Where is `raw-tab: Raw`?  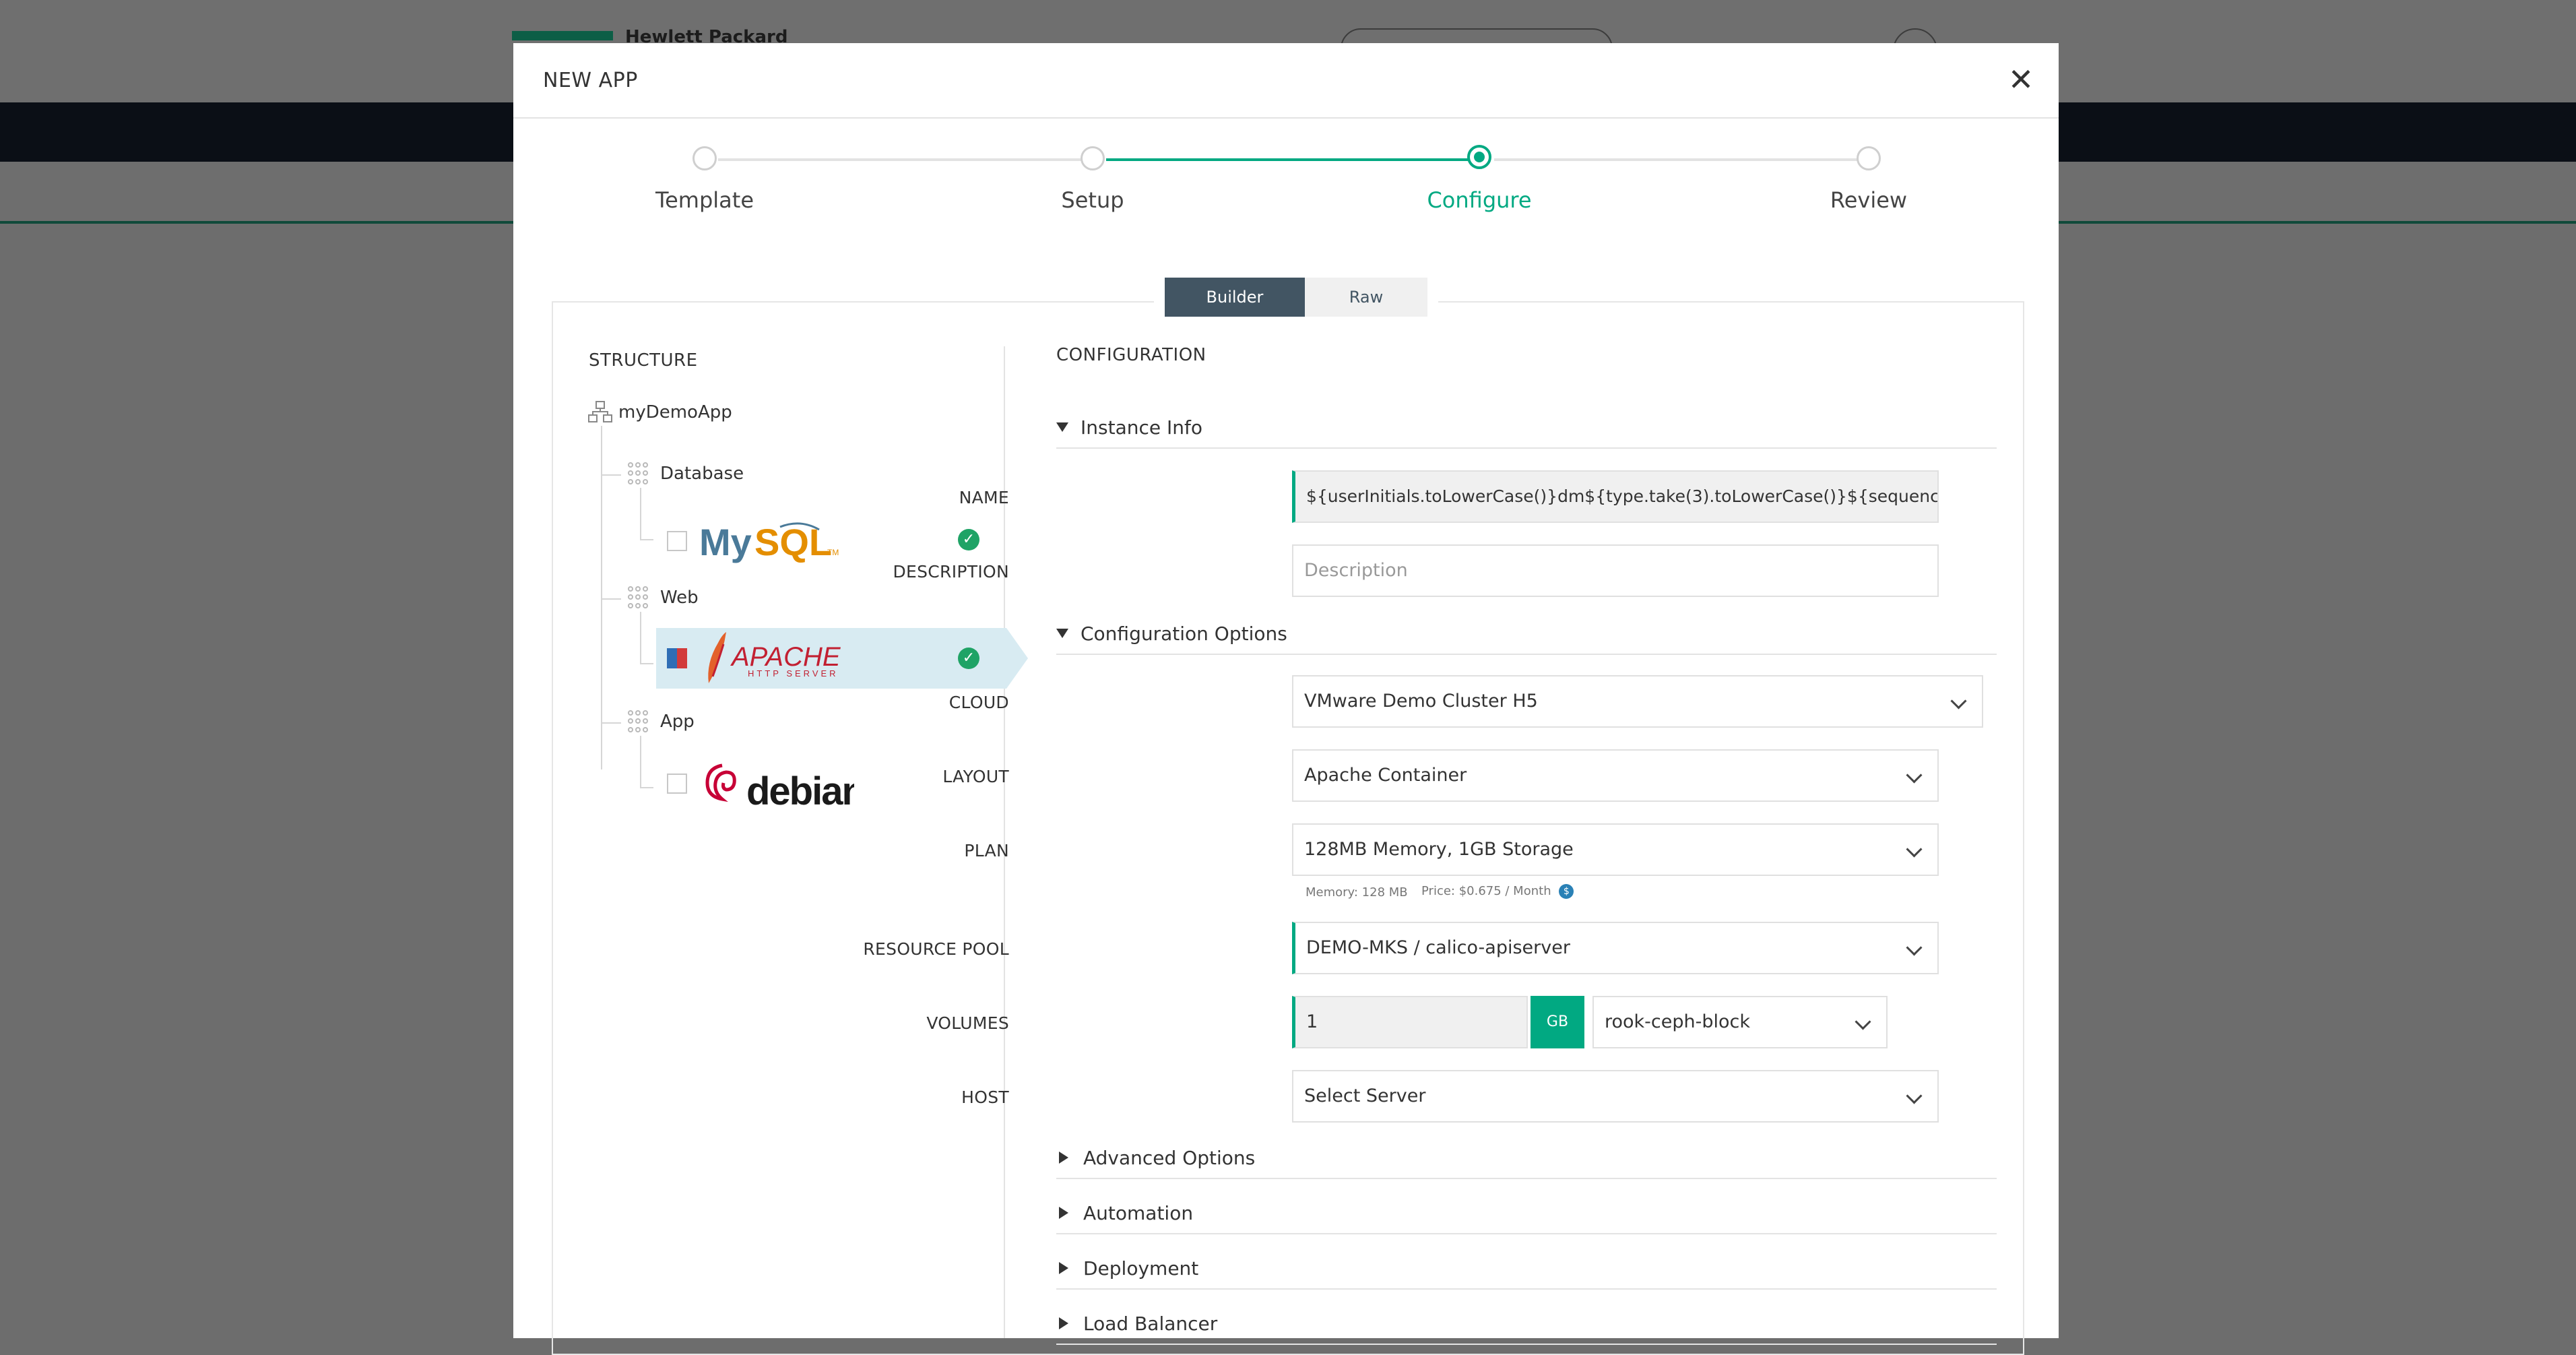
raw-tab: Raw is located at coordinates (1366, 298).